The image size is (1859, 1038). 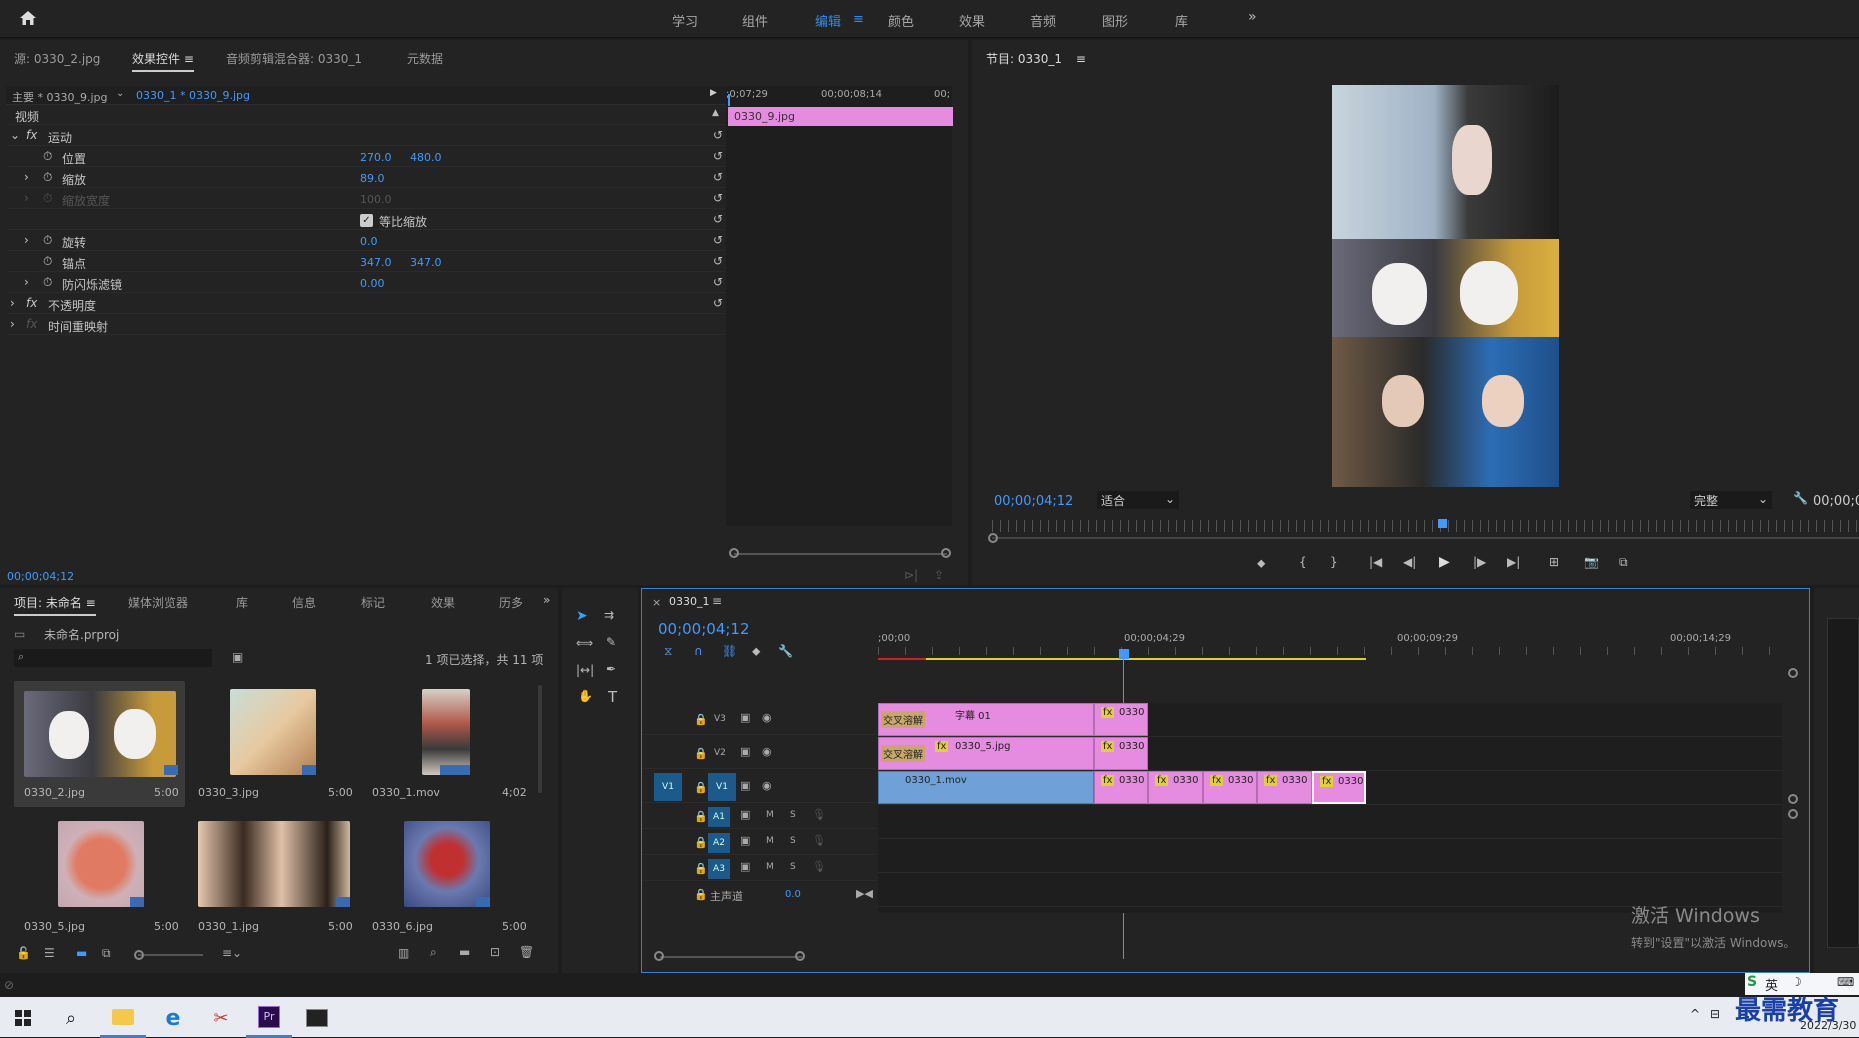 What do you see at coordinates (1425, 526) in the screenshot?
I see `program-scrub-ruler` at bounding box center [1425, 526].